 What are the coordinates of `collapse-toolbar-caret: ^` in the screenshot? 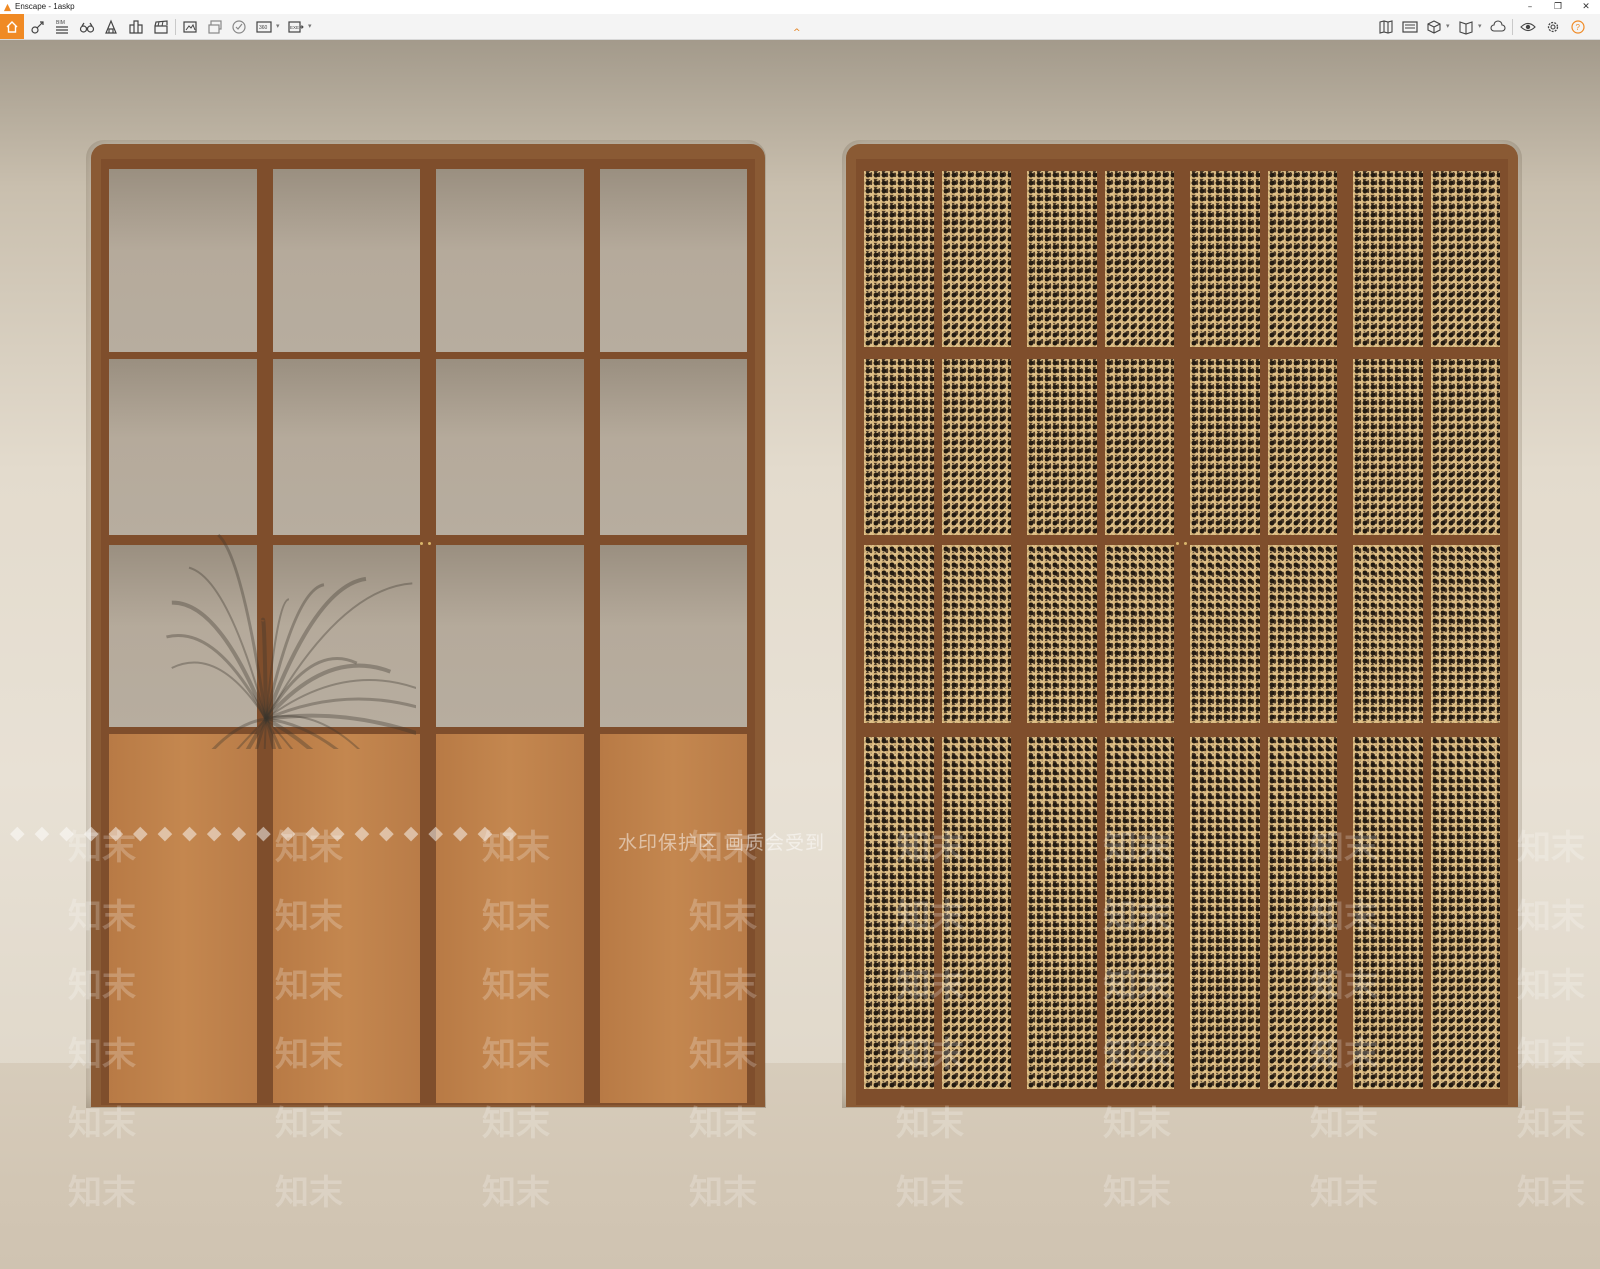 It's located at (797, 33).